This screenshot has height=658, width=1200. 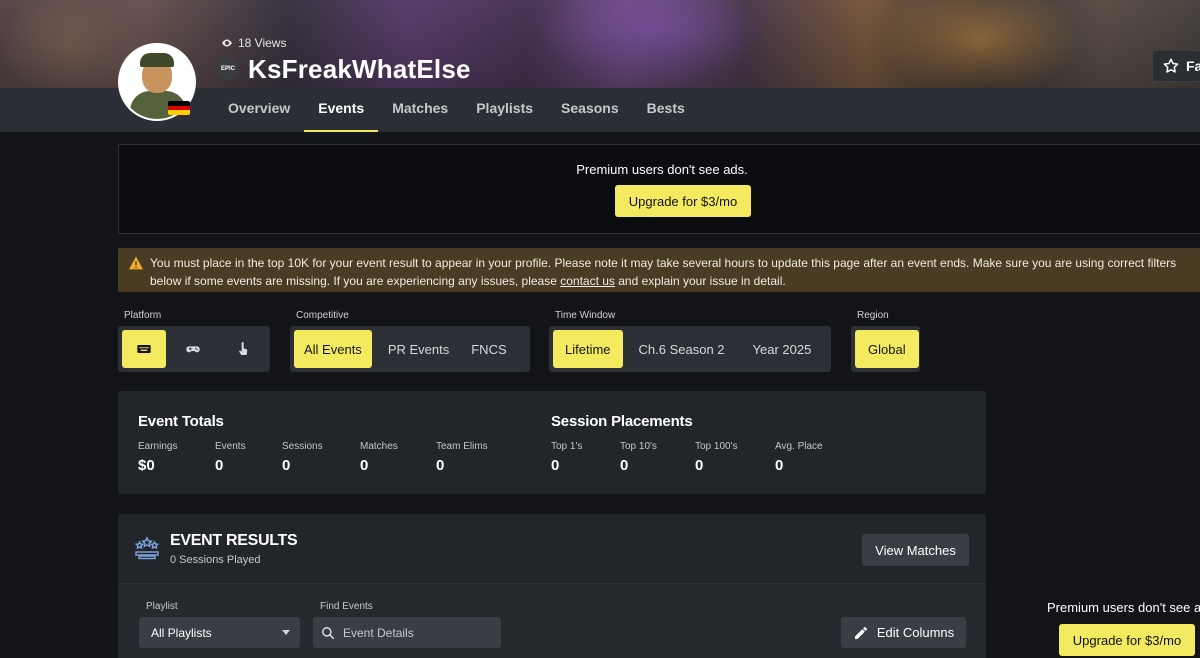 What do you see at coordinates (322, 315) in the screenshot?
I see `competitive-label: Competitive` at bounding box center [322, 315].